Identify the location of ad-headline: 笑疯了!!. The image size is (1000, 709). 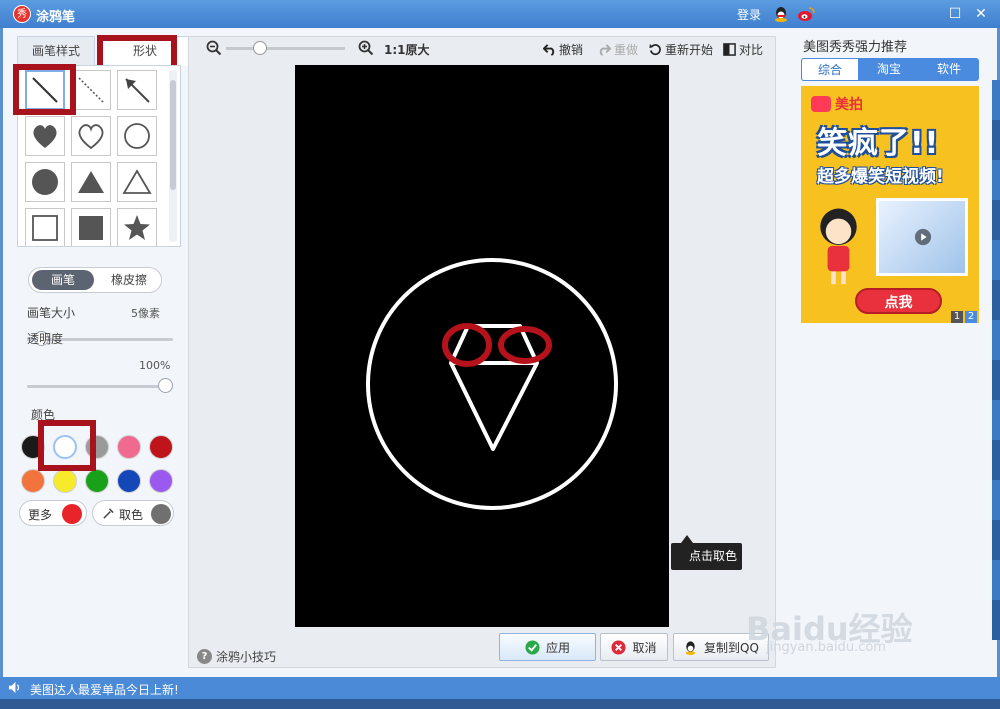
(878, 143).